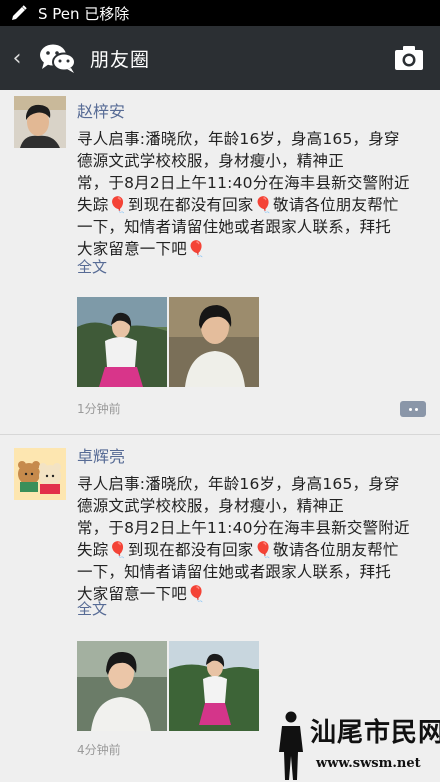 The image size is (440, 782). What do you see at coordinates (409, 58) in the screenshot?
I see `camera-icon` at bounding box center [409, 58].